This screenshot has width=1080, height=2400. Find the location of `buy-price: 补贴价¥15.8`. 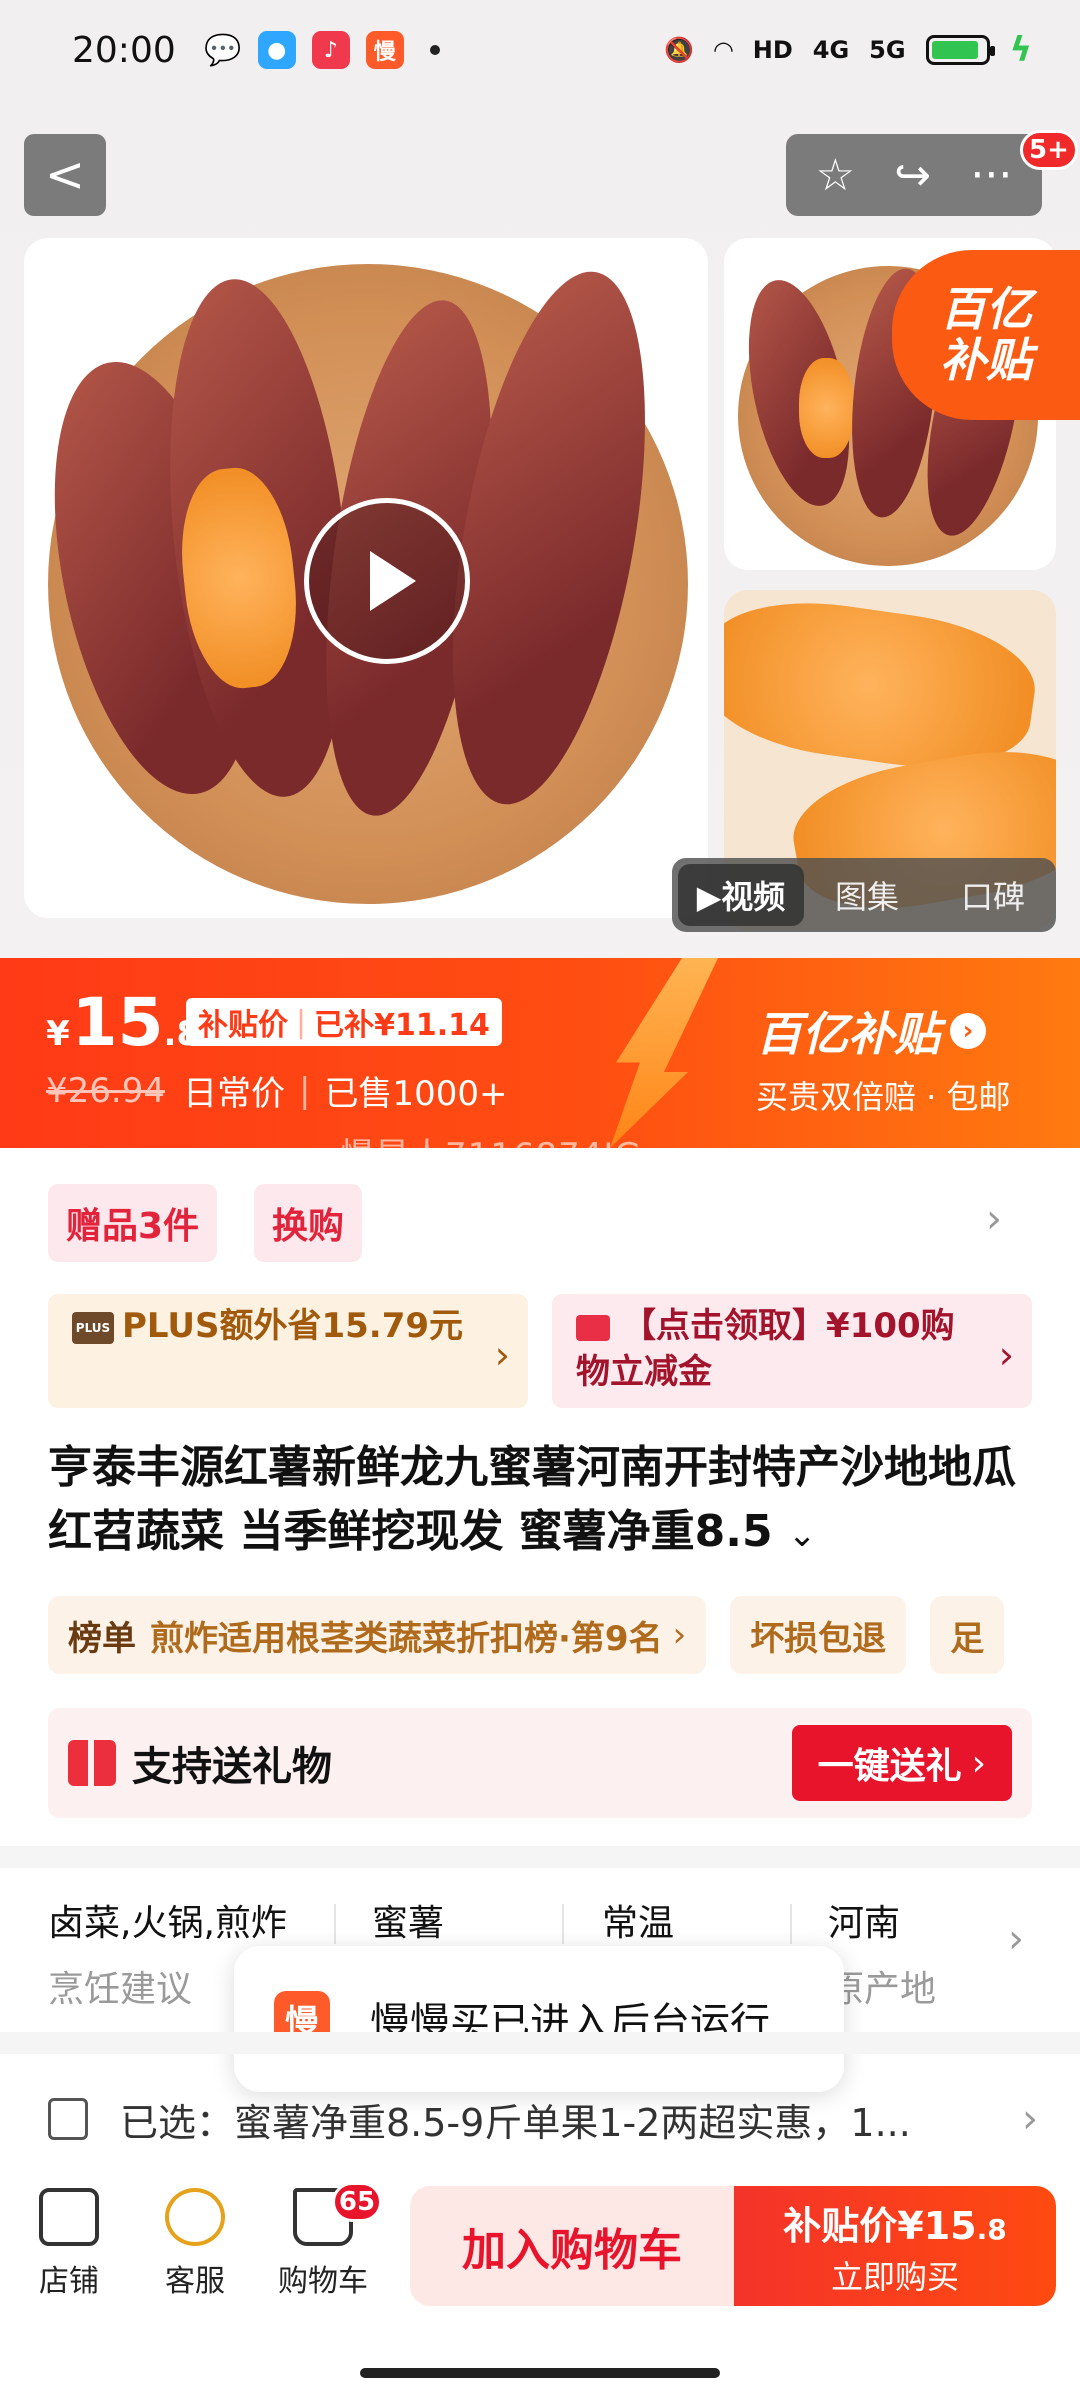

buy-price: 补贴价¥15.8 is located at coordinates (894, 2222).